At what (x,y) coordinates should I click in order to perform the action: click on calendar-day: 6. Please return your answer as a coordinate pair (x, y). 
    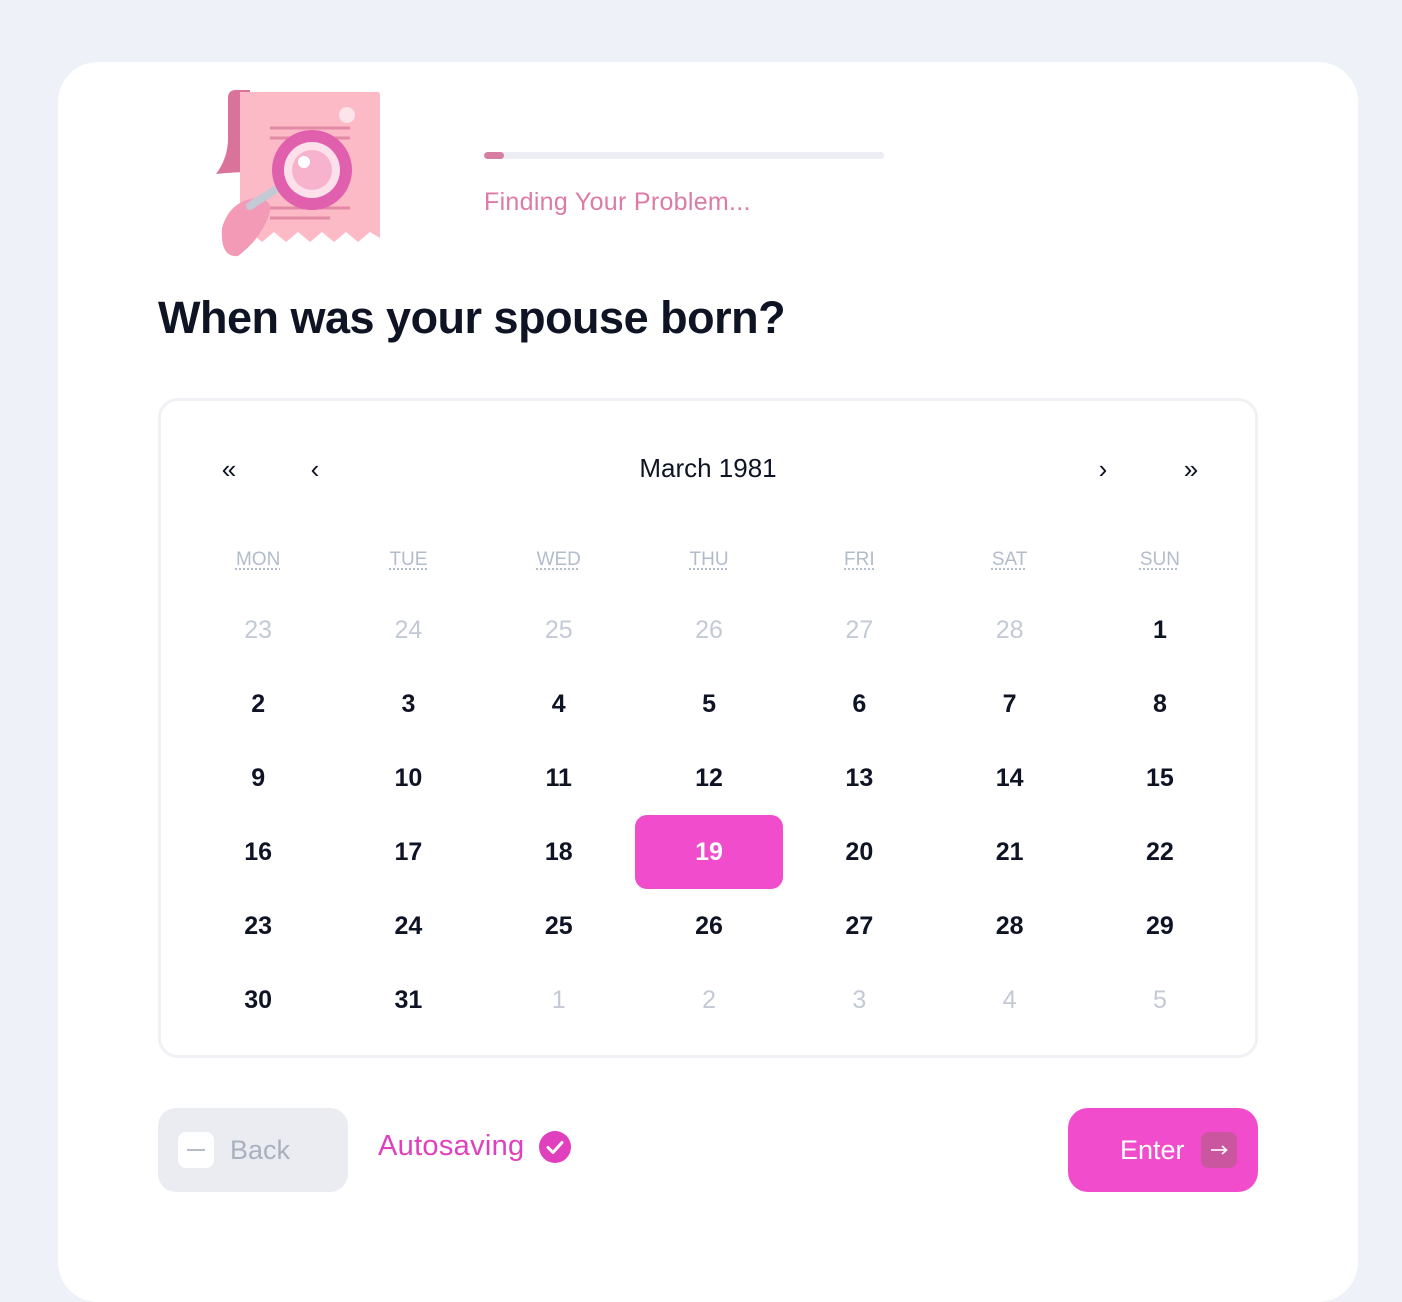
    Looking at the image, I should click on (859, 704).